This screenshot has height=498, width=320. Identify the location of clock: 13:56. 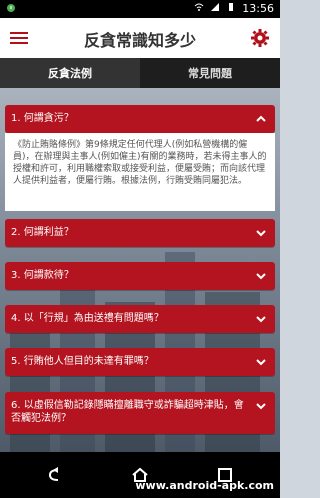
(258, 8).